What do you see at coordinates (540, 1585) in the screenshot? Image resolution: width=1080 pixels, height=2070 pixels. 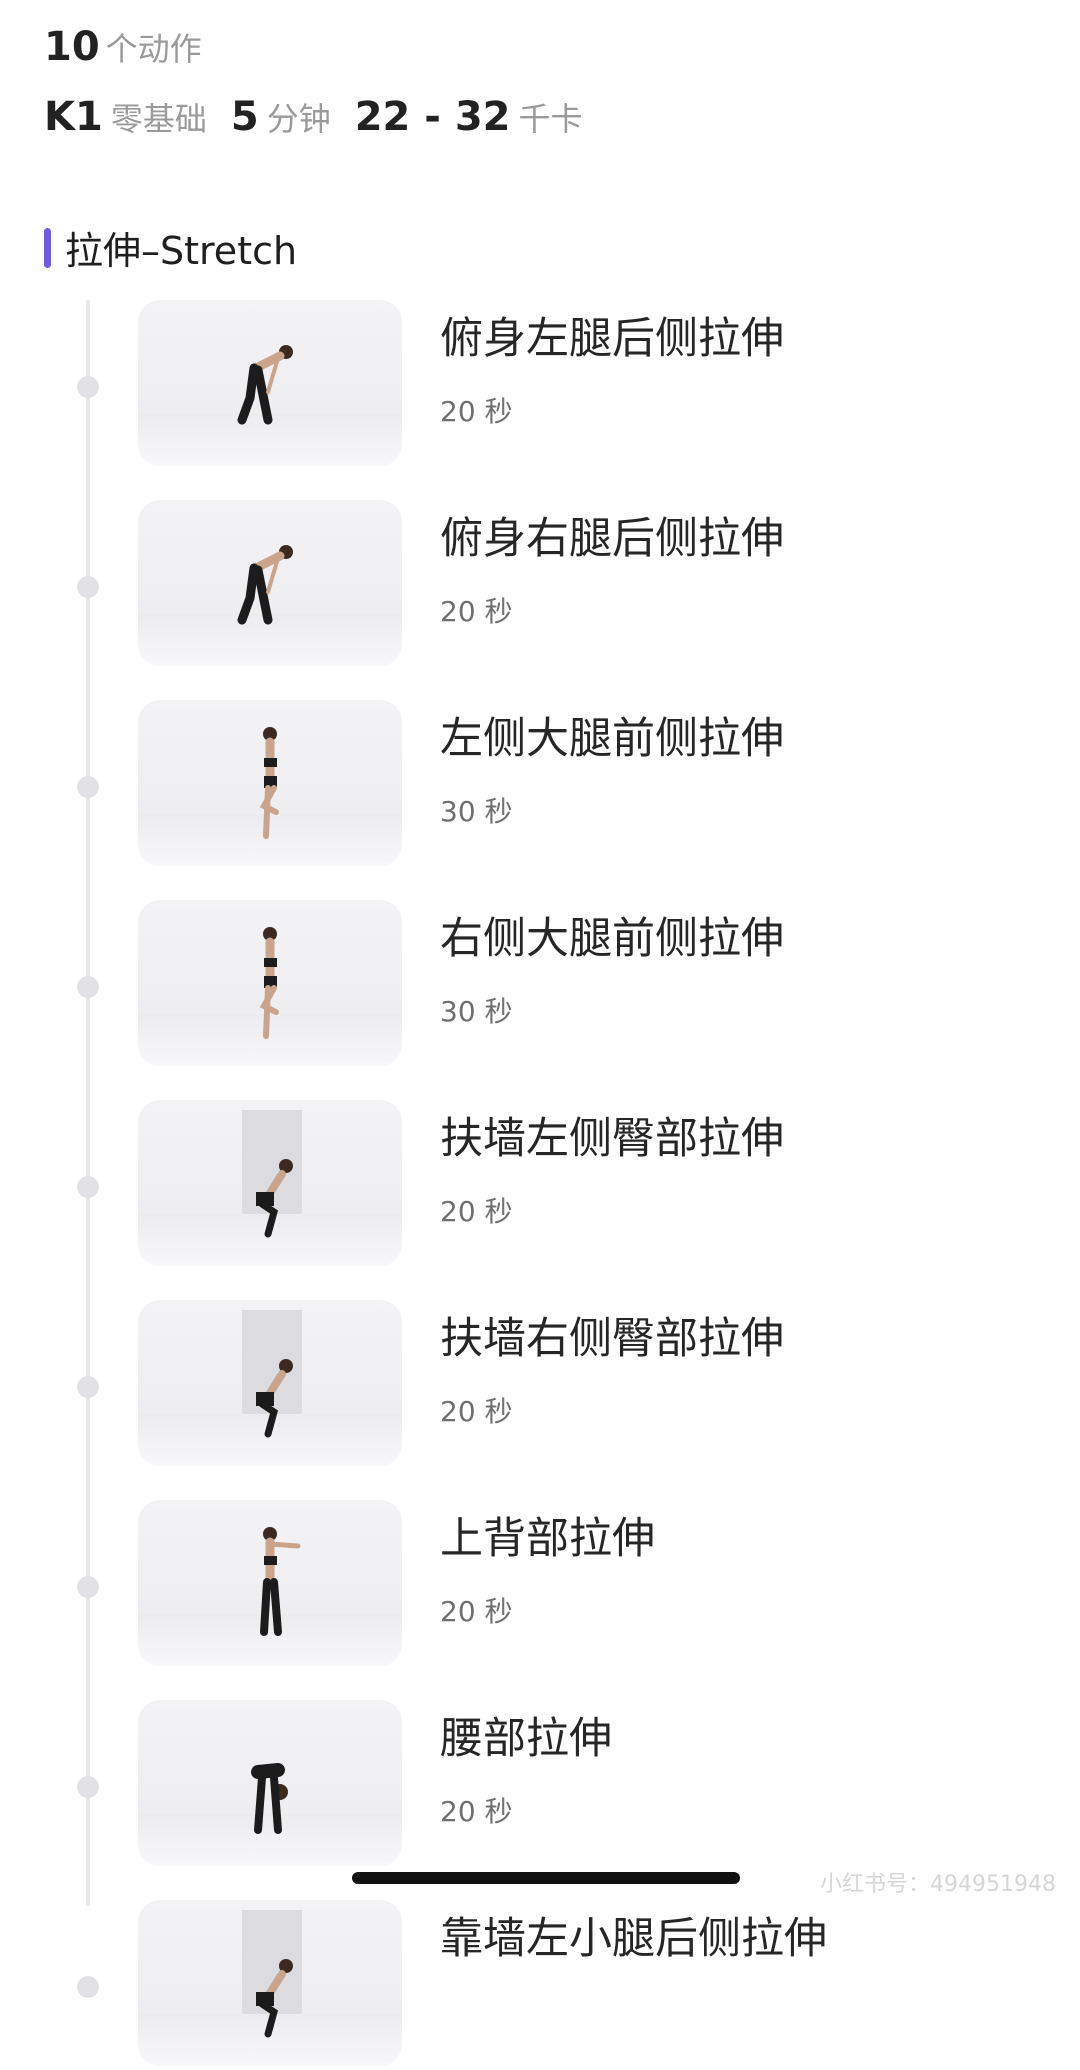 I see `exercise-item: 上背部拉伸 20 秒` at bounding box center [540, 1585].